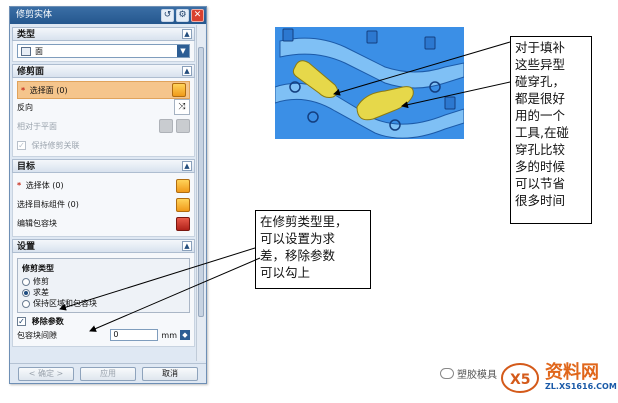  What do you see at coordinates (103, 145) in the screenshot?
I see `keep-assoc-row: ✓ 保持修剪关联` at bounding box center [103, 145].